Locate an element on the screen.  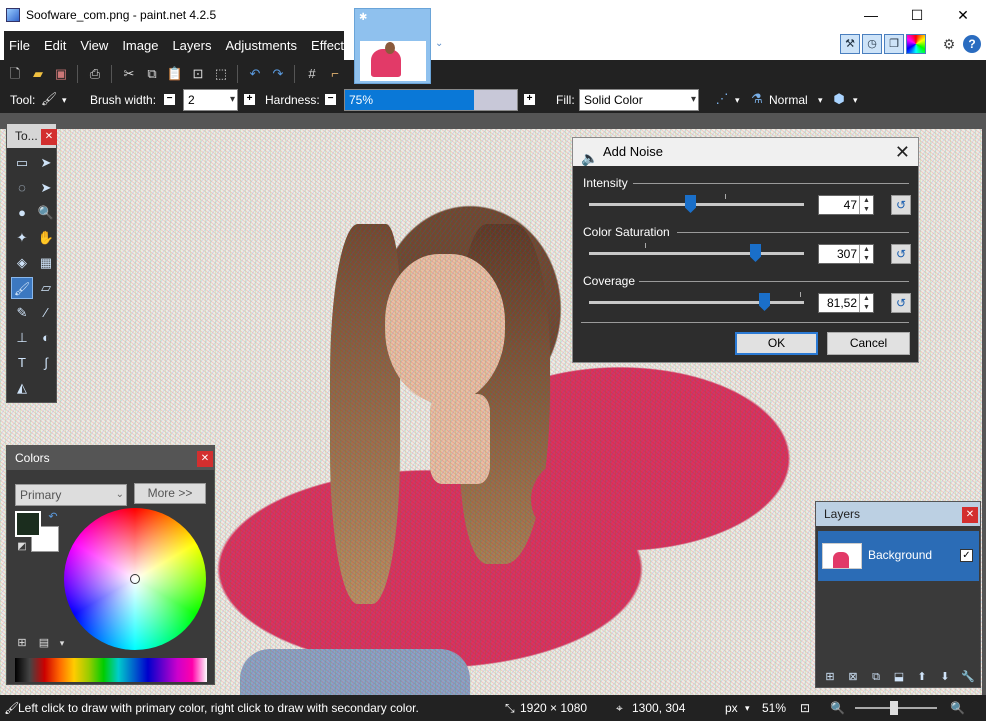
pencil-tool-icon: ✎ is located at coordinates (22, 313).